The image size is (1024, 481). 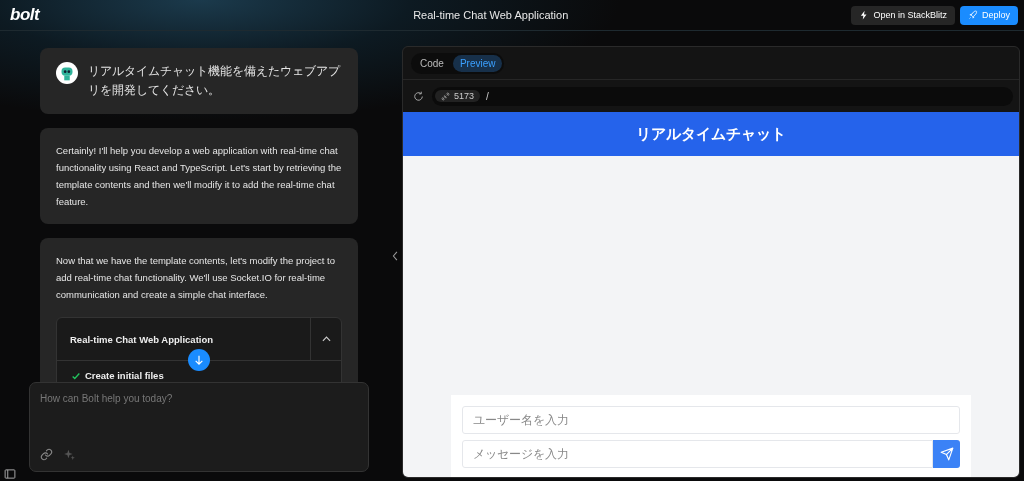 I want to click on chevron-left-icon, so click(x=395, y=256).